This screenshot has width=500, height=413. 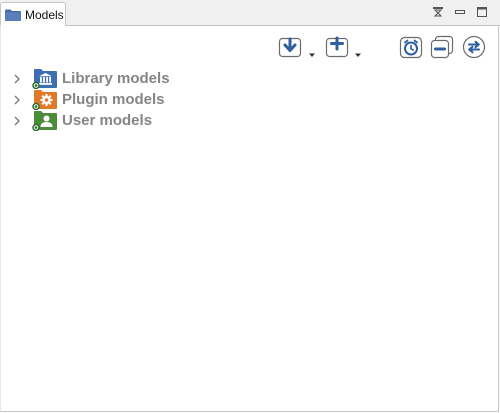 I want to click on plus-icon, so click(x=337, y=49).